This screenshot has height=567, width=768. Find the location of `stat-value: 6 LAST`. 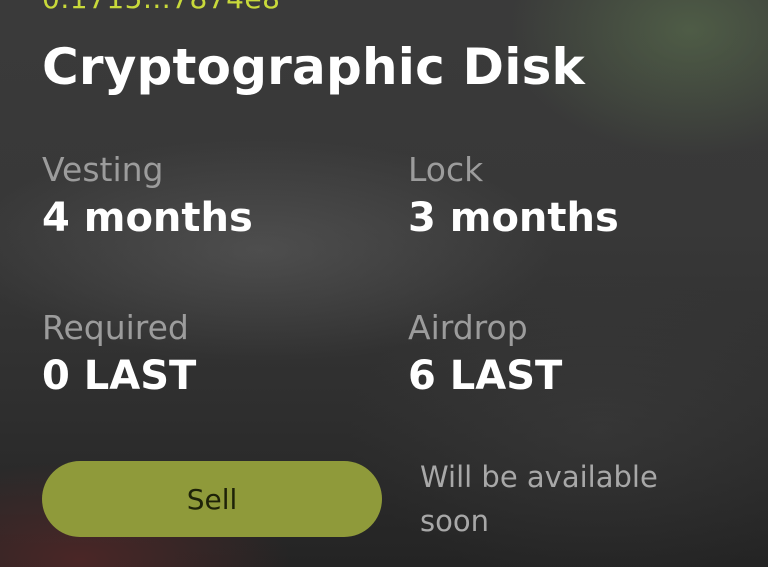

stat-value: 6 LAST is located at coordinates (485, 376).